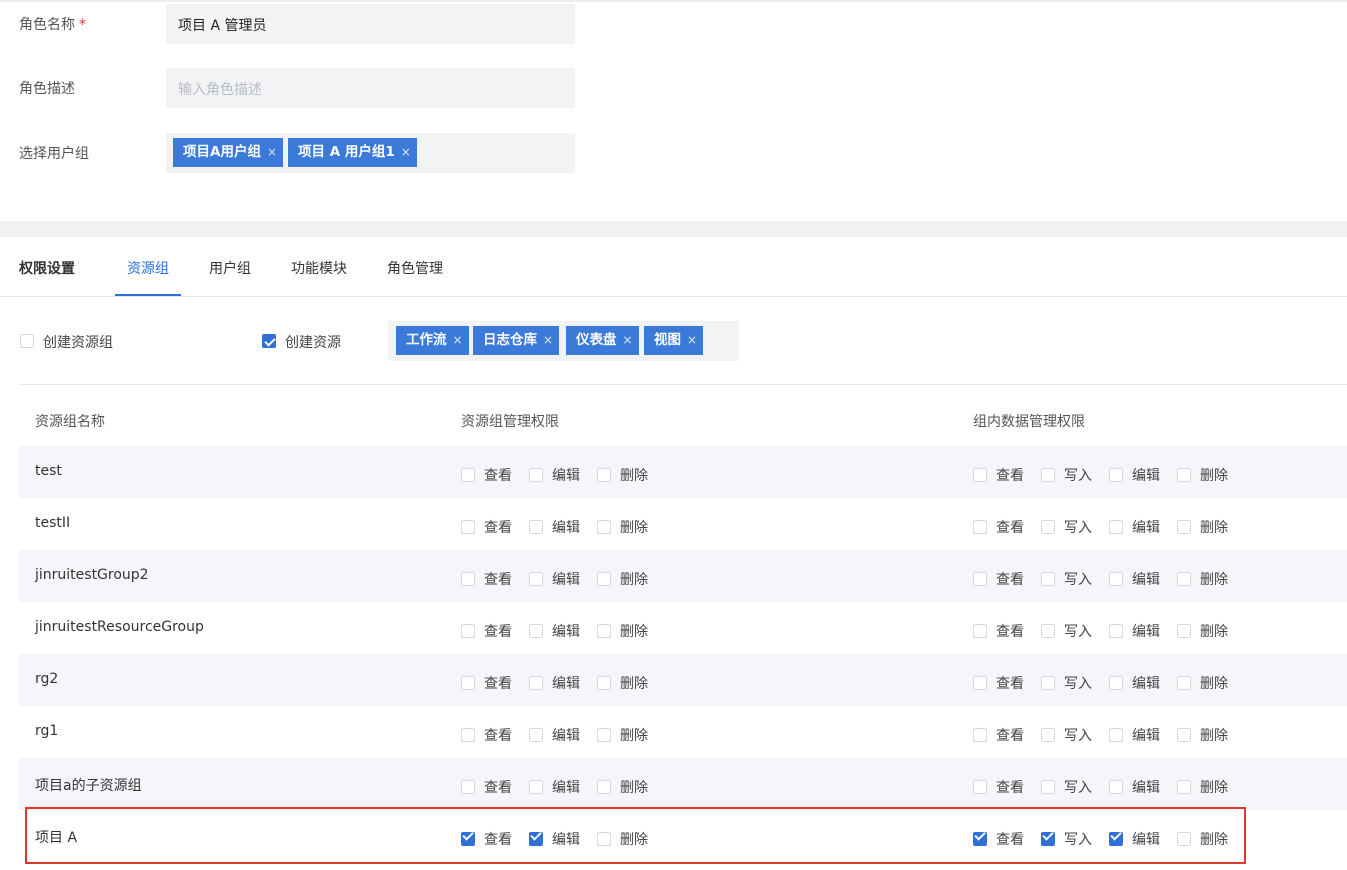 This screenshot has width=1347, height=870. Describe the element at coordinates (370, 88) in the screenshot. I see `role-desc-input: 输入角色描述` at that location.